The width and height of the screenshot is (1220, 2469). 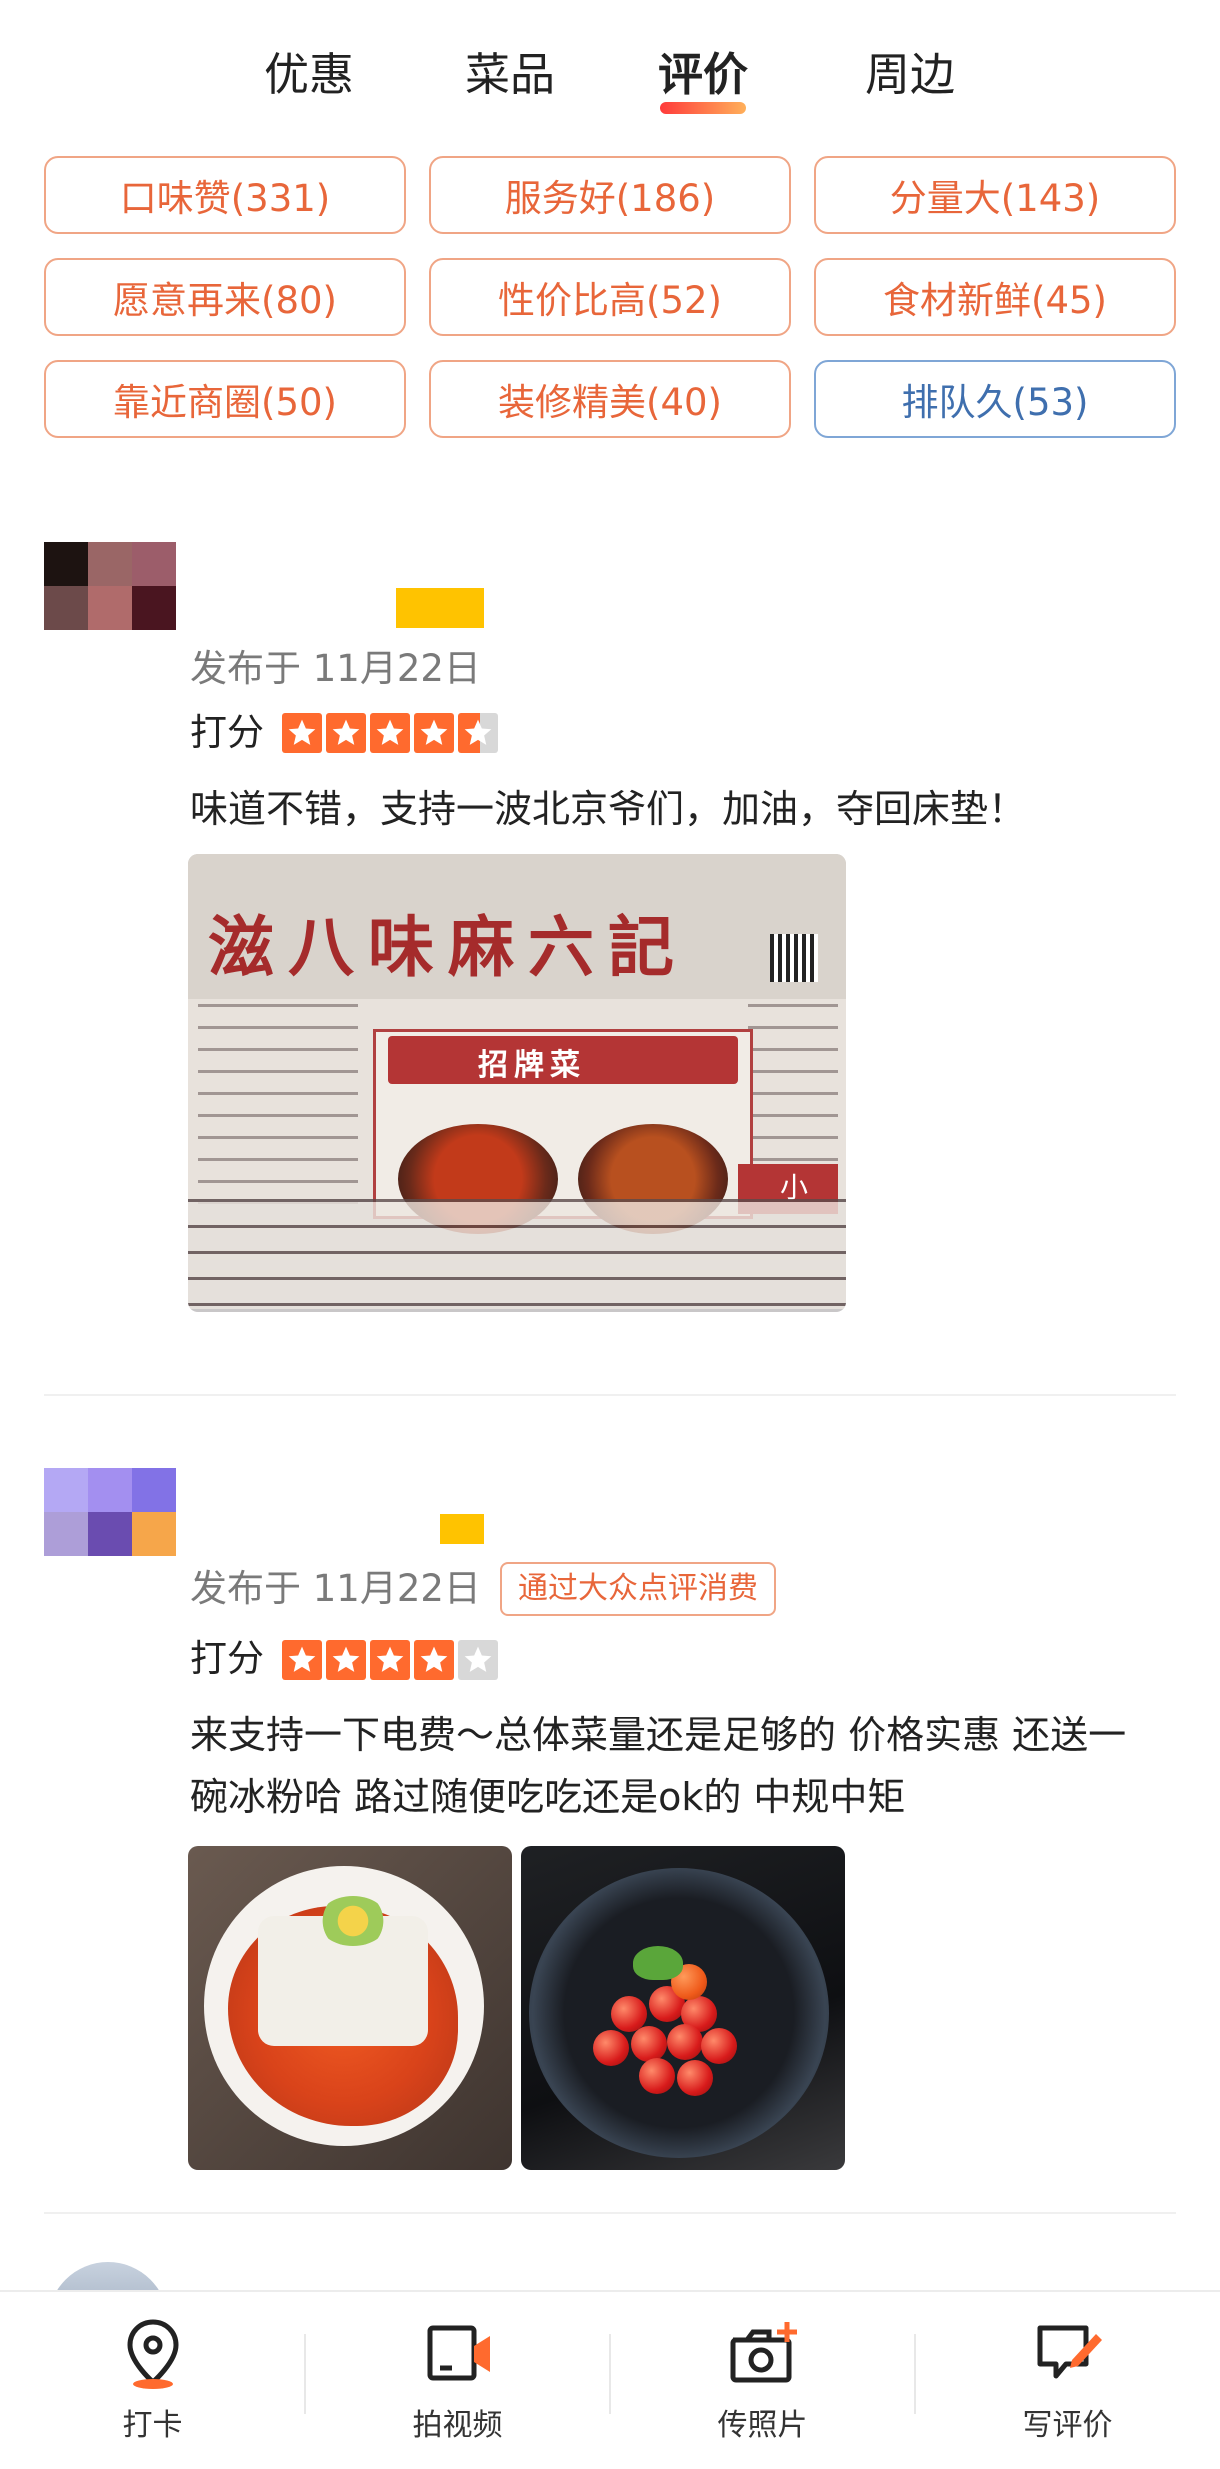 What do you see at coordinates (608, 809) in the screenshot?
I see `review-text: 味道不错，支持一波北京爷们，加油，夺回床垫！` at bounding box center [608, 809].